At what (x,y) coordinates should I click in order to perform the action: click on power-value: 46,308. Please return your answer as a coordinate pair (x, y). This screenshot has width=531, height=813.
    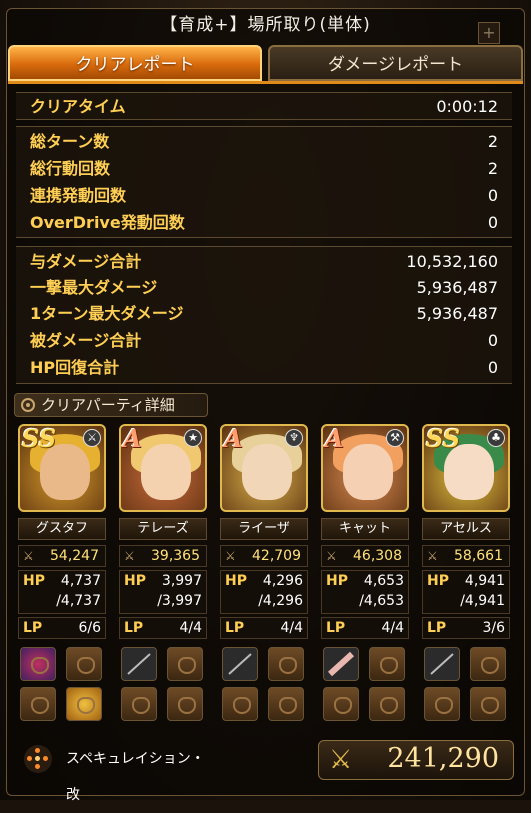
    Looking at the image, I should click on (377, 556).